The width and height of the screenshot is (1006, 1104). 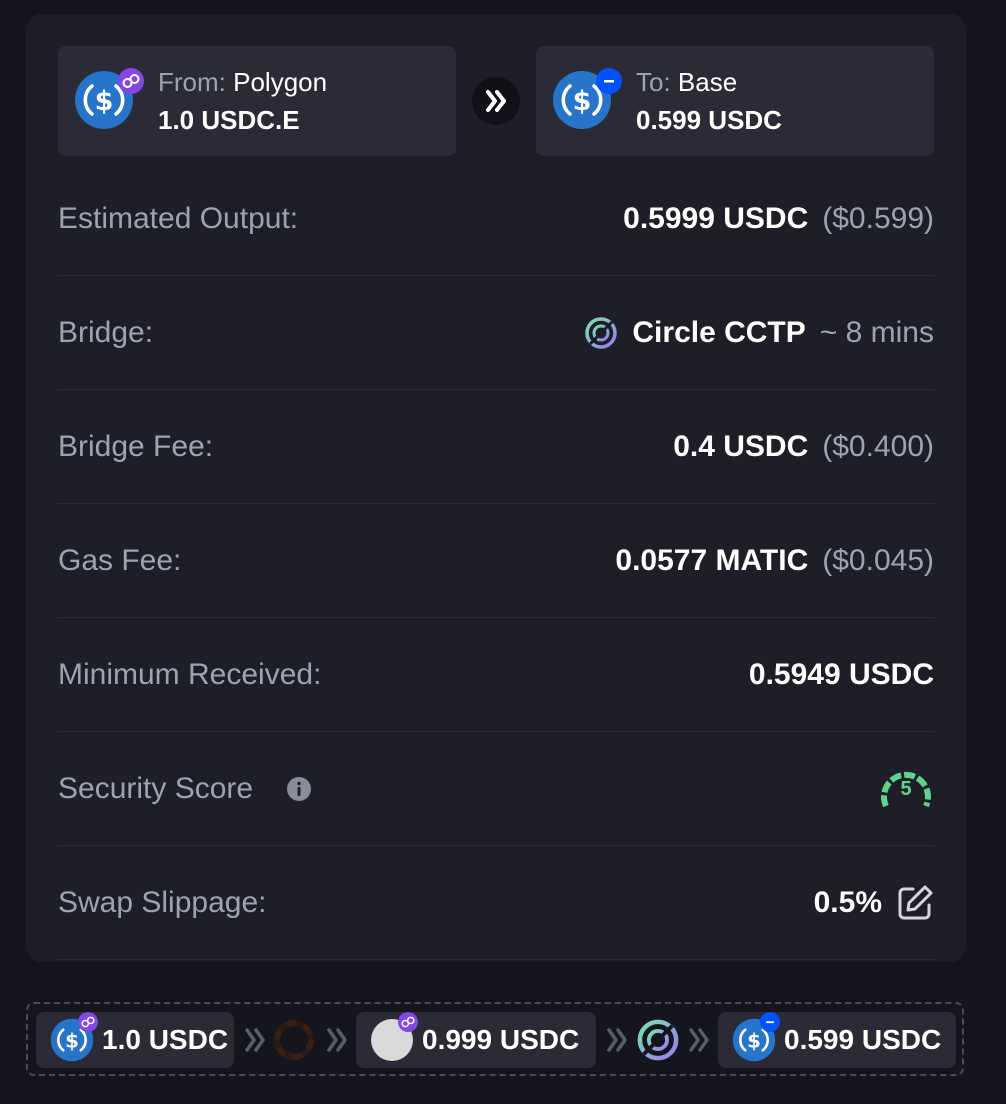 I want to click on security-score-number: 5, so click(x=906, y=788).